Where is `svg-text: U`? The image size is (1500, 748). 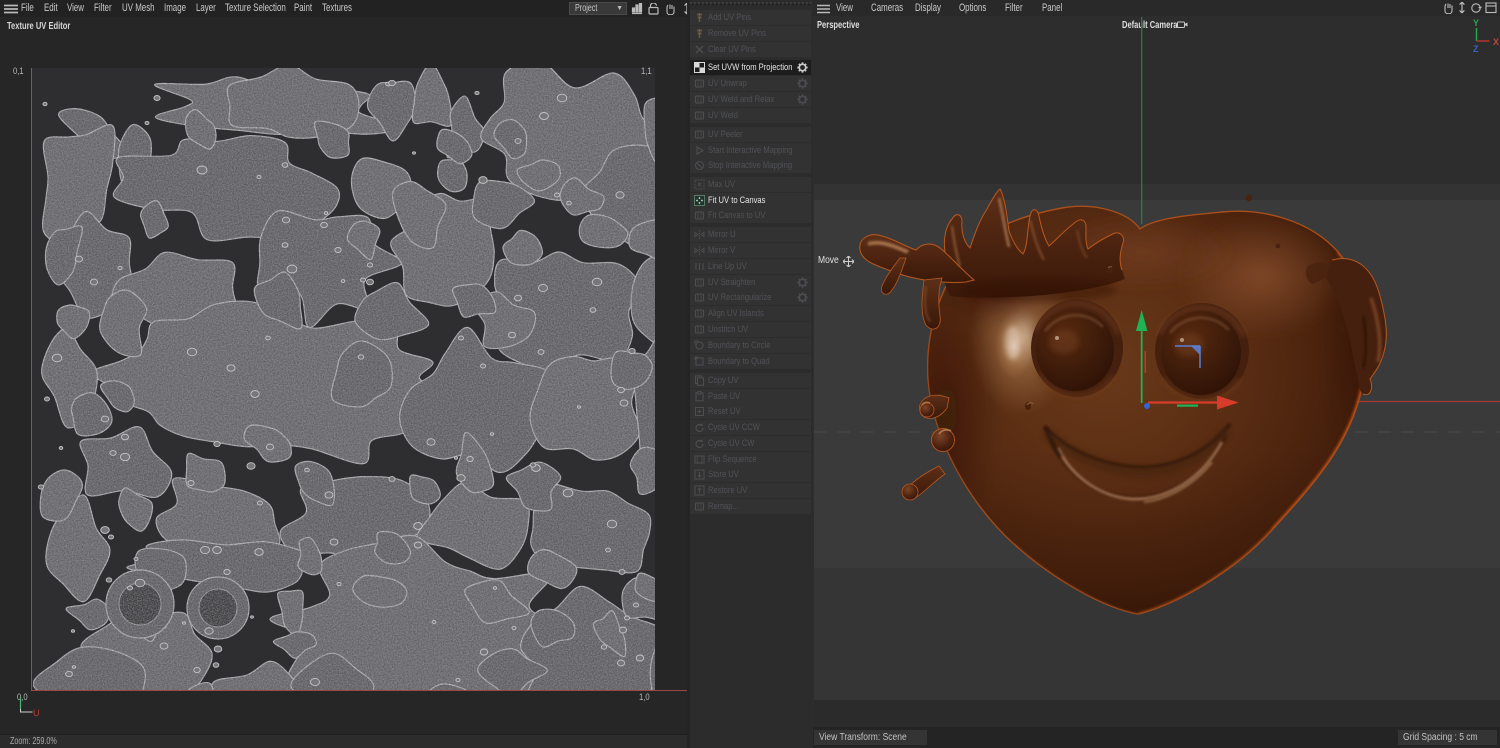
svg-text: U is located at coordinates (36, 713).